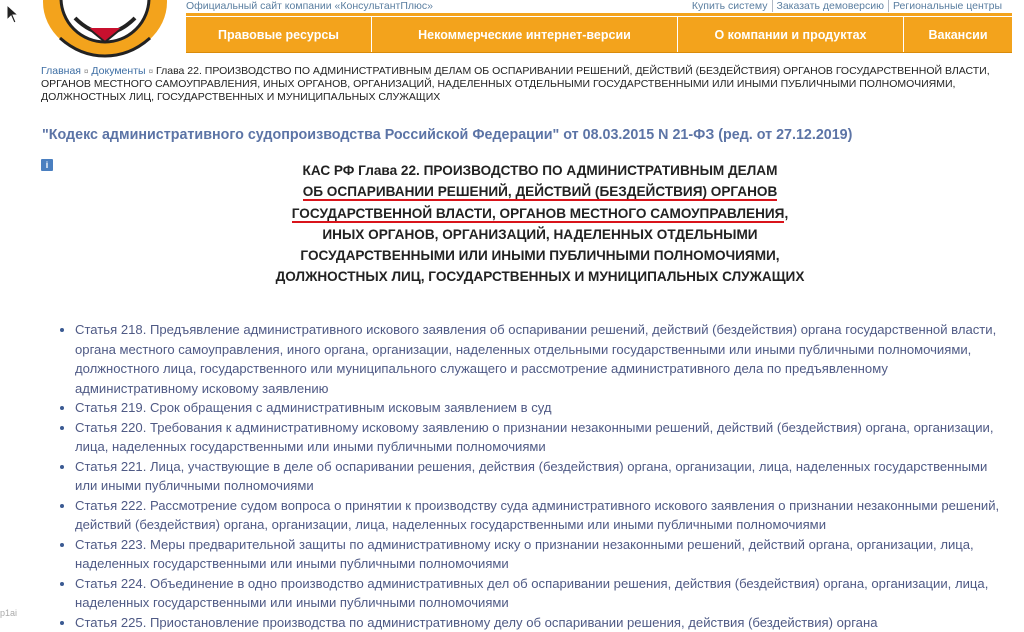 This screenshot has height=632, width=1024. What do you see at coordinates (947, 6) in the screenshot?
I see `regional-centers-link: Региональные центры` at bounding box center [947, 6].